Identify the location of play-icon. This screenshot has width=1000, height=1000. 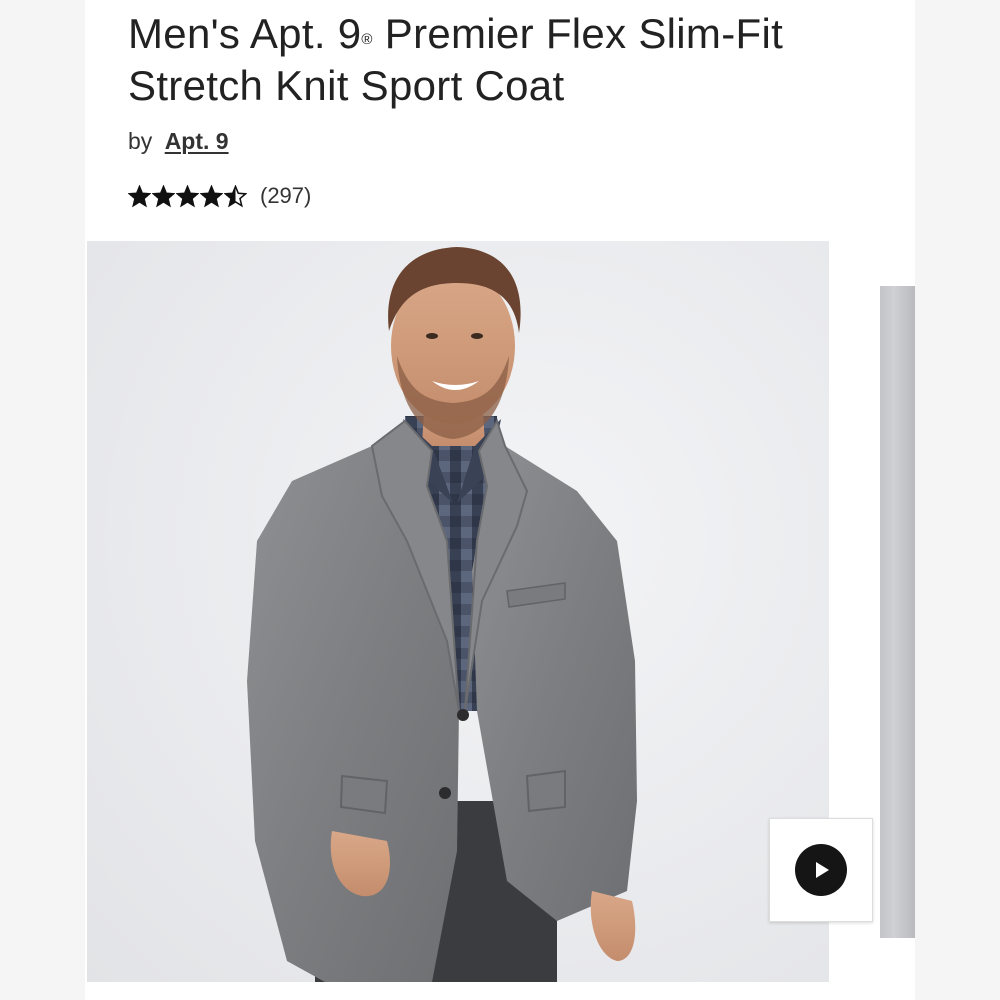
(821, 870).